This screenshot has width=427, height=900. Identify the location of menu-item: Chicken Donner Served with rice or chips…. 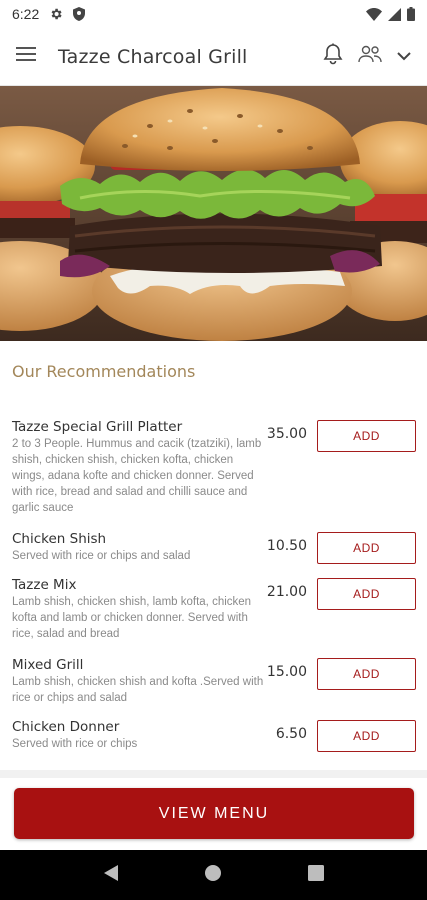
(213, 741).